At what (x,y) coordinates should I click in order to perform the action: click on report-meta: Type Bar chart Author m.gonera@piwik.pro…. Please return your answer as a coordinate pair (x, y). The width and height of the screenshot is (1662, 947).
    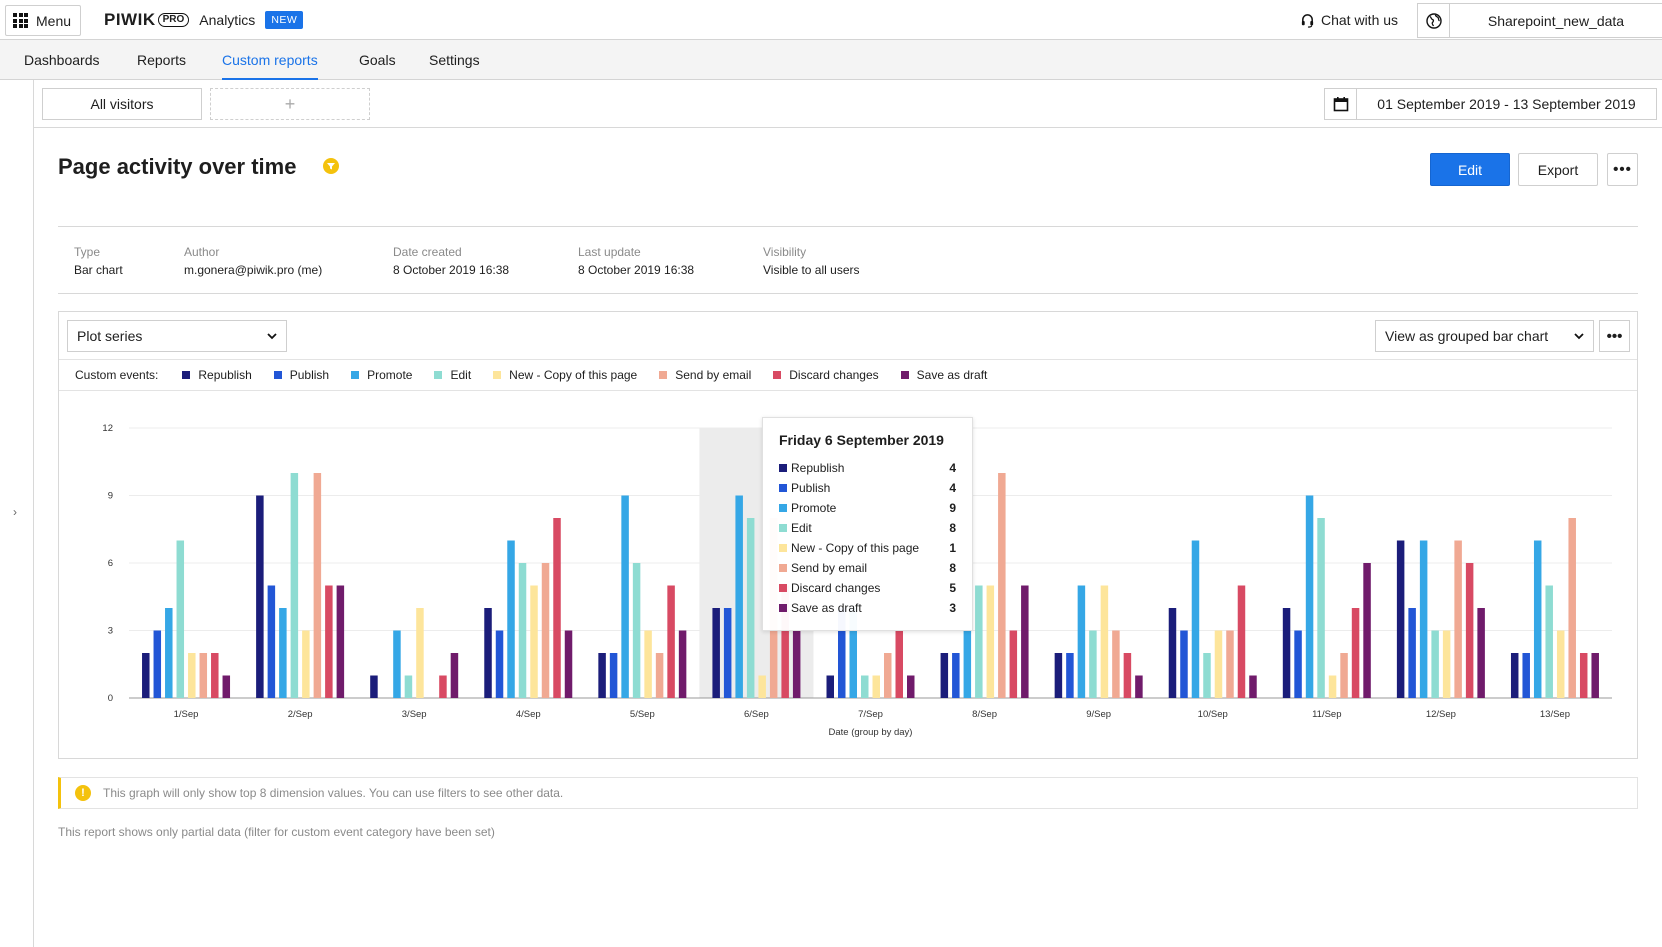
    Looking at the image, I should click on (848, 260).